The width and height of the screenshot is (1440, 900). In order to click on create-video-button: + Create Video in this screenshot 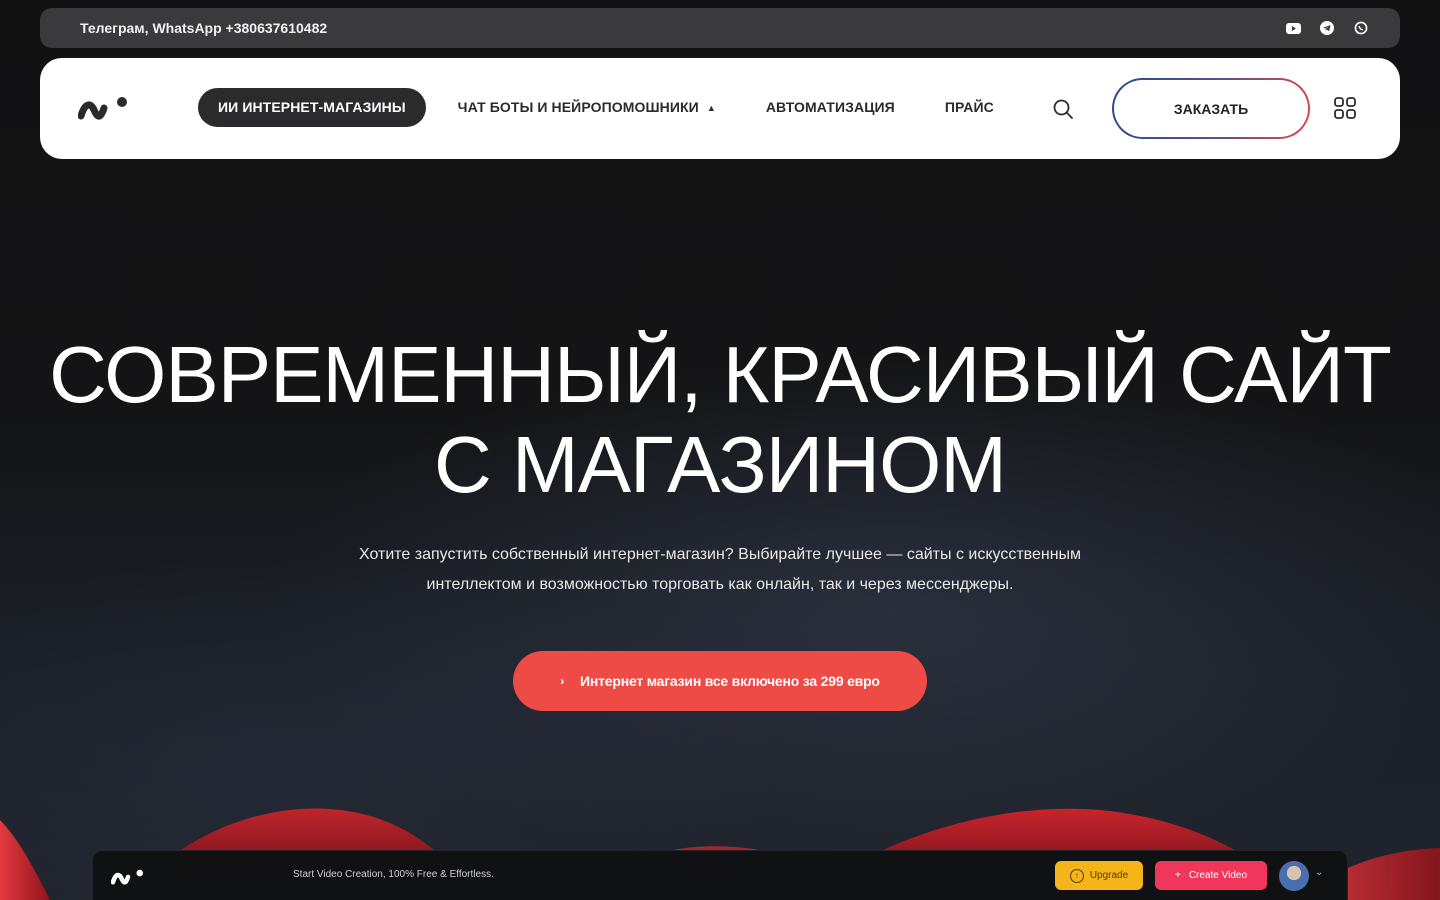, I will do `click(1211, 875)`.